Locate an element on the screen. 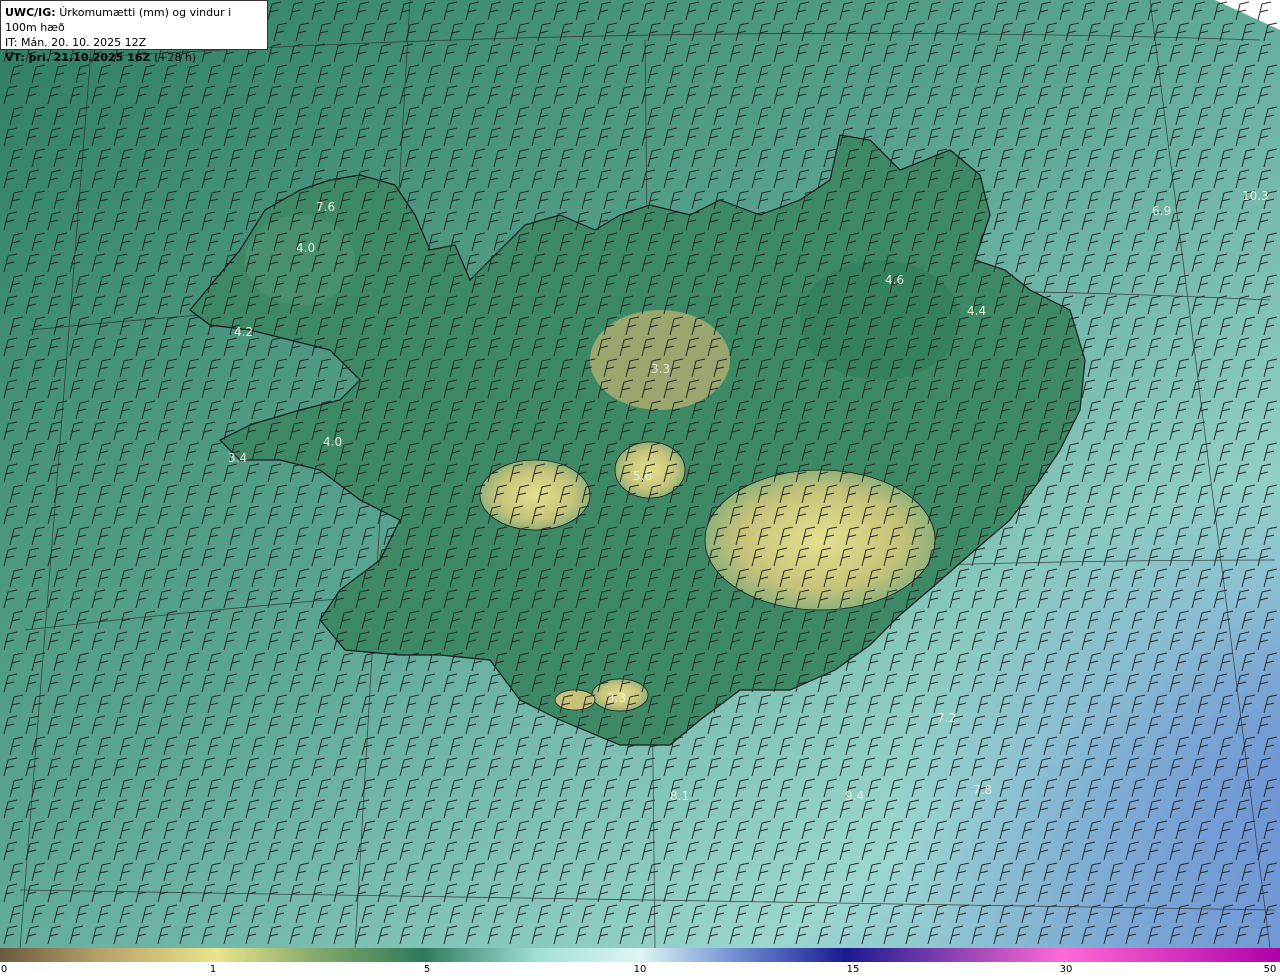 The image size is (1280, 978). map-value: 3.4 is located at coordinates (237, 458).